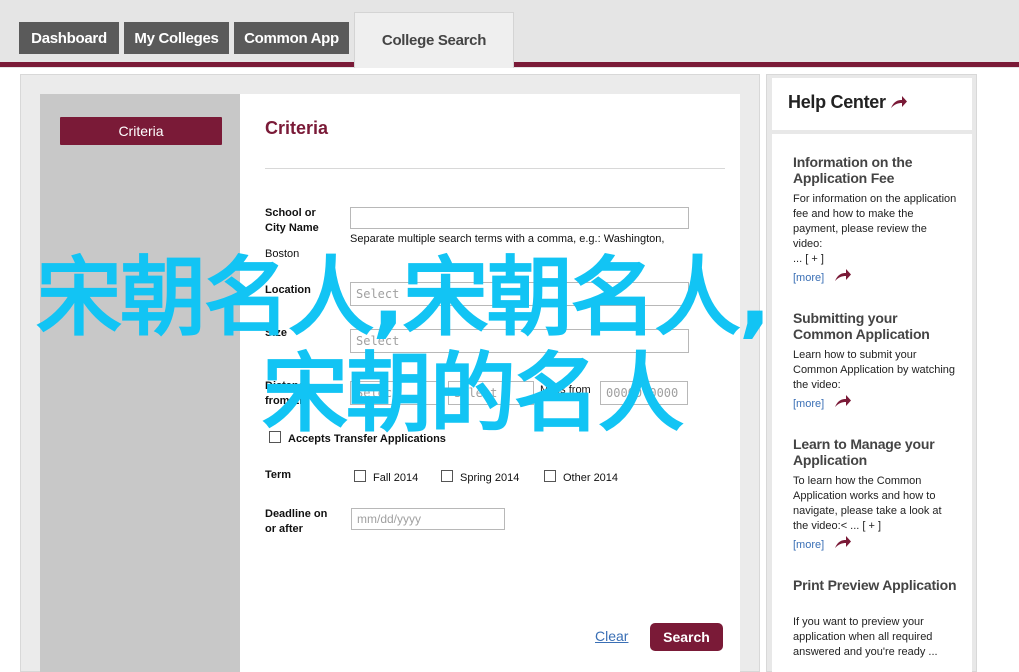  What do you see at coordinates (176, 38) in the screenshot?
I see `tab-my-colleges: My Colleges` at bounding box center [176, 38].